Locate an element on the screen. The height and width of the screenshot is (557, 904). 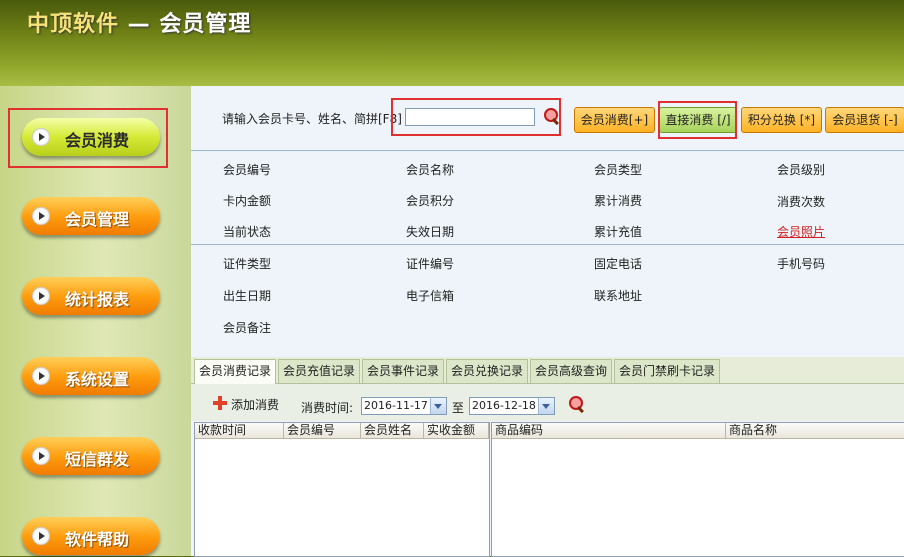
field-address: 联系地址 is located at coordinates (618, 296).